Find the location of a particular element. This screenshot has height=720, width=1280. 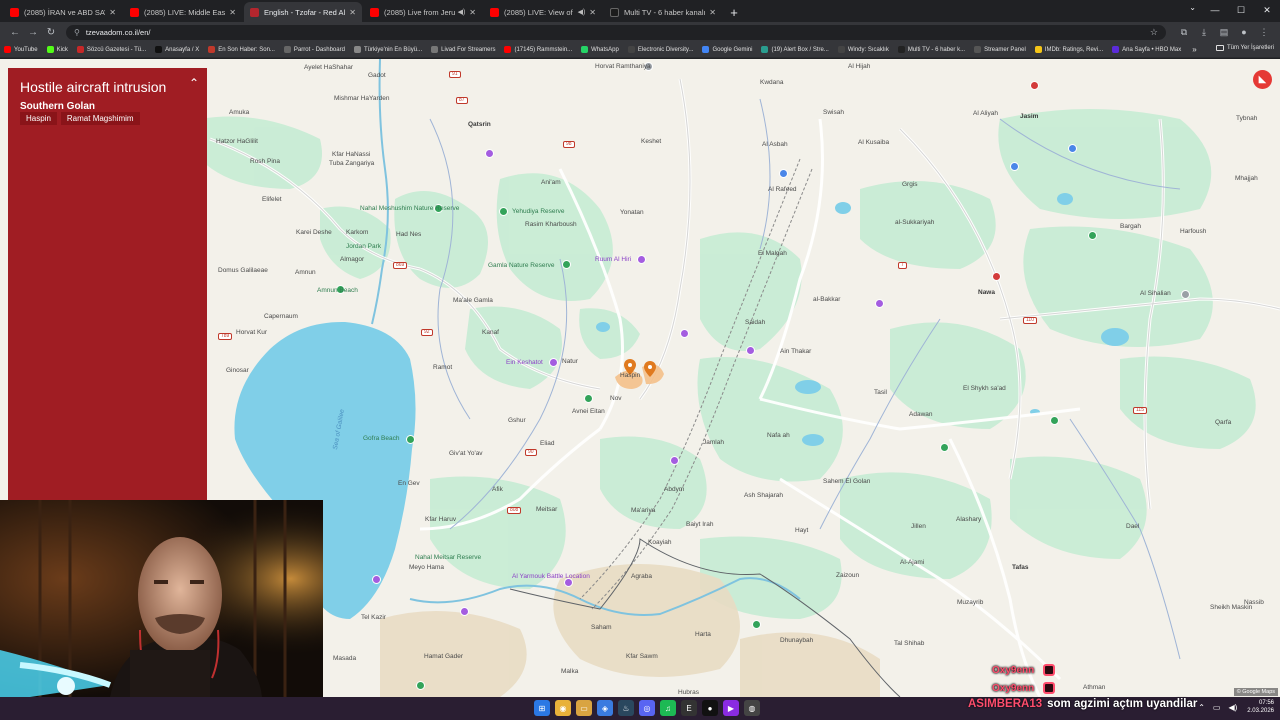

map-place-label: Meitsar is located at coordinates (546, 509).